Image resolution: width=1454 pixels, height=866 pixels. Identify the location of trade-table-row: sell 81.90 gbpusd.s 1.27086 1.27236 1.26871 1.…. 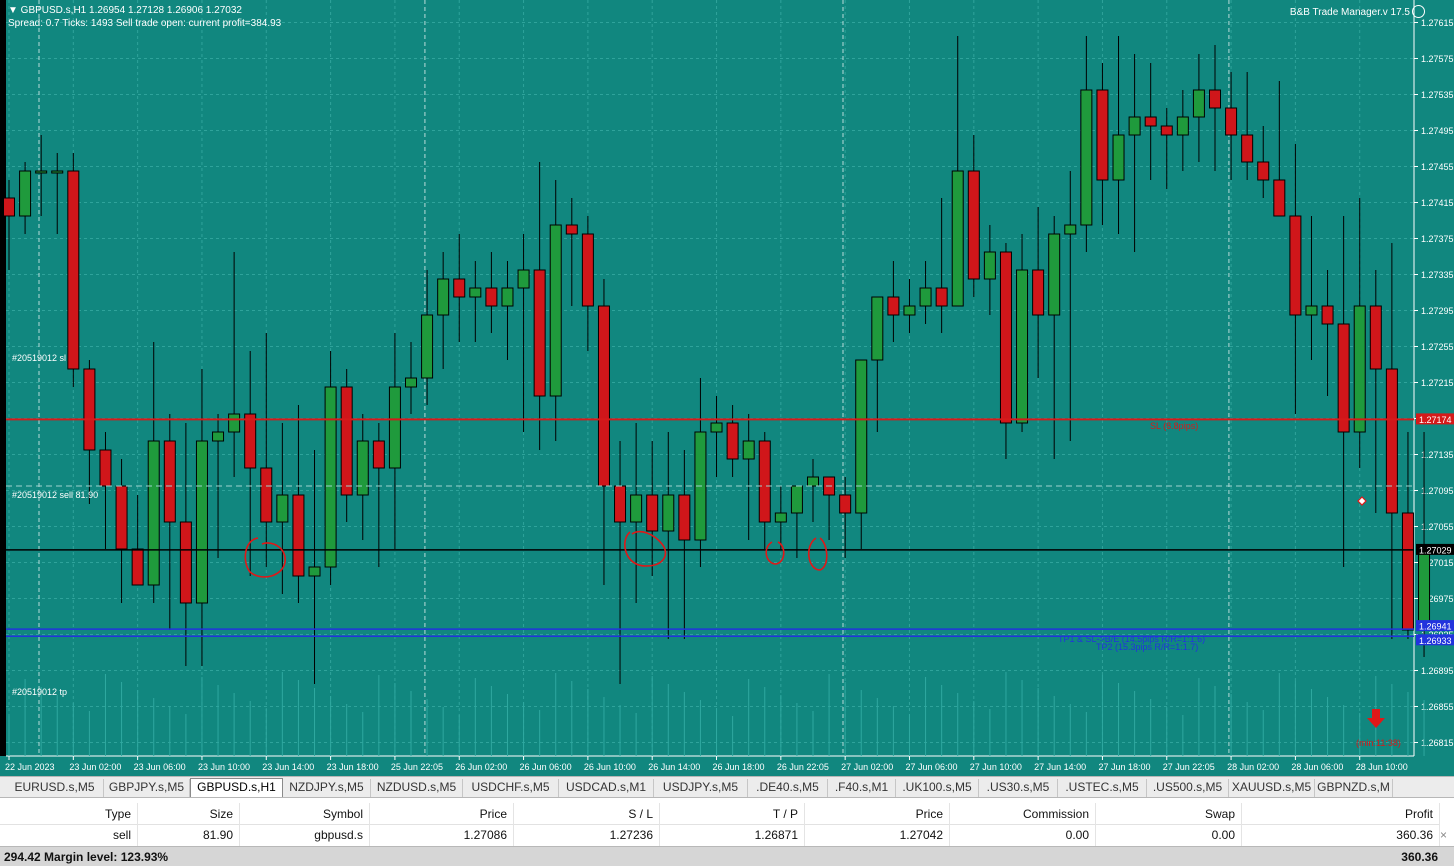
(727, 835).